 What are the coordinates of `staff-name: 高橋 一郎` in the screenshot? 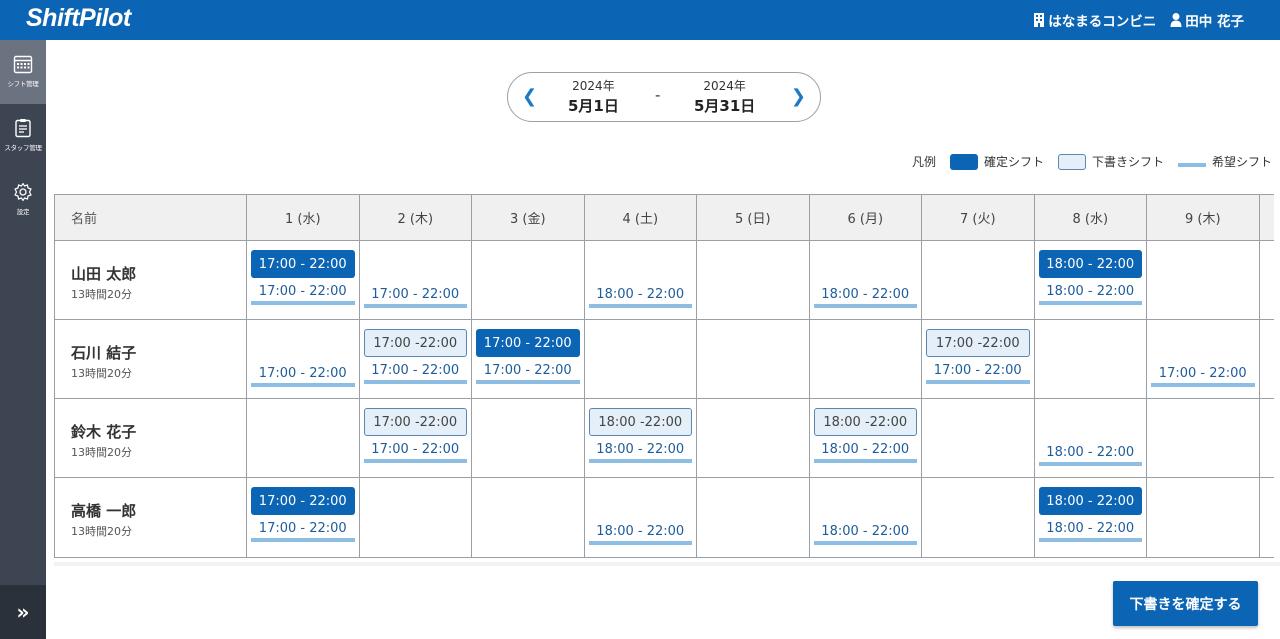 It's located at (104, 511).